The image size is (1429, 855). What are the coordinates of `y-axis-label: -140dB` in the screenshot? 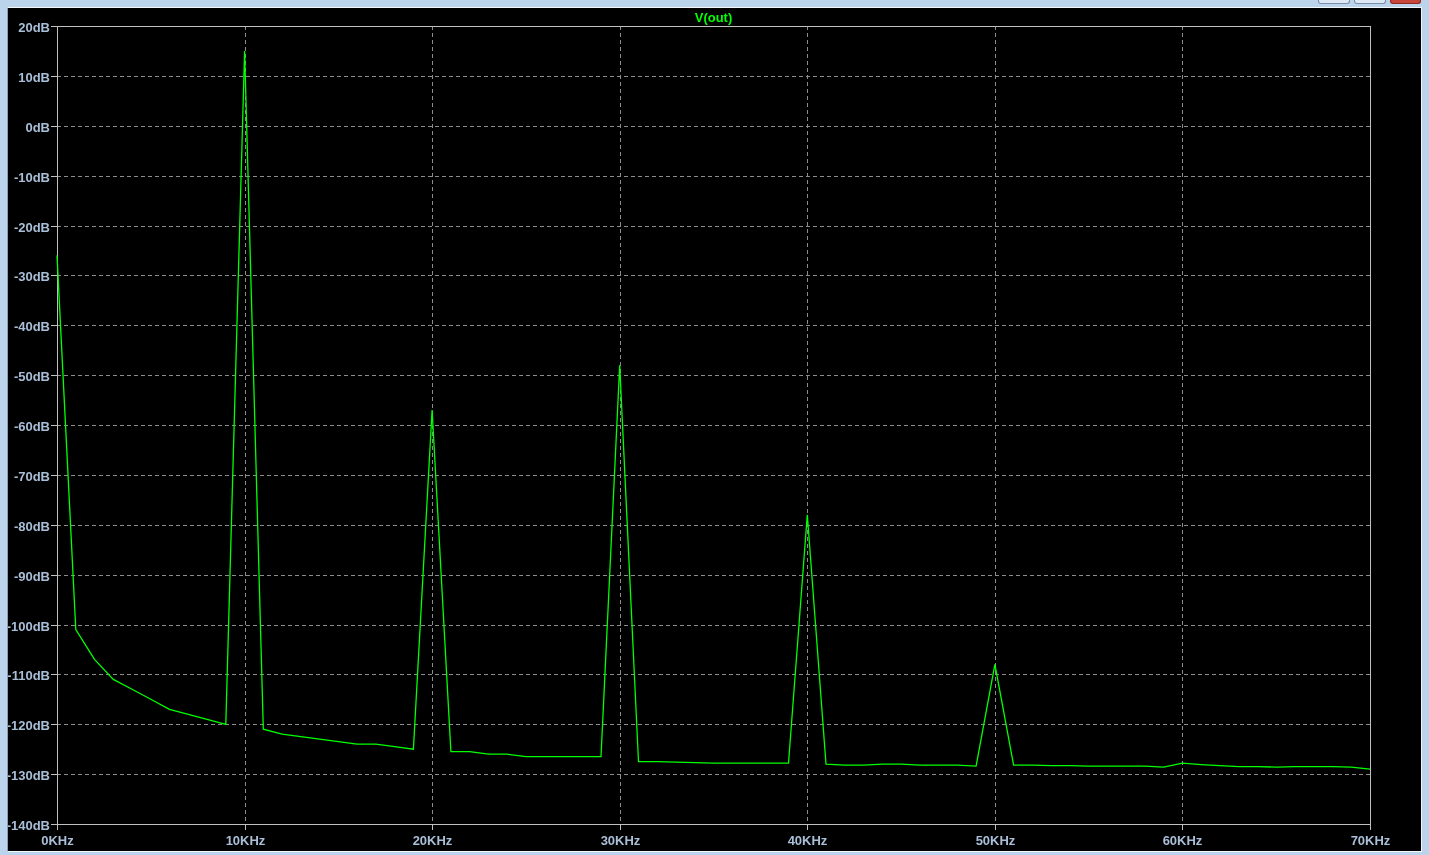 It's located at (29, 825).